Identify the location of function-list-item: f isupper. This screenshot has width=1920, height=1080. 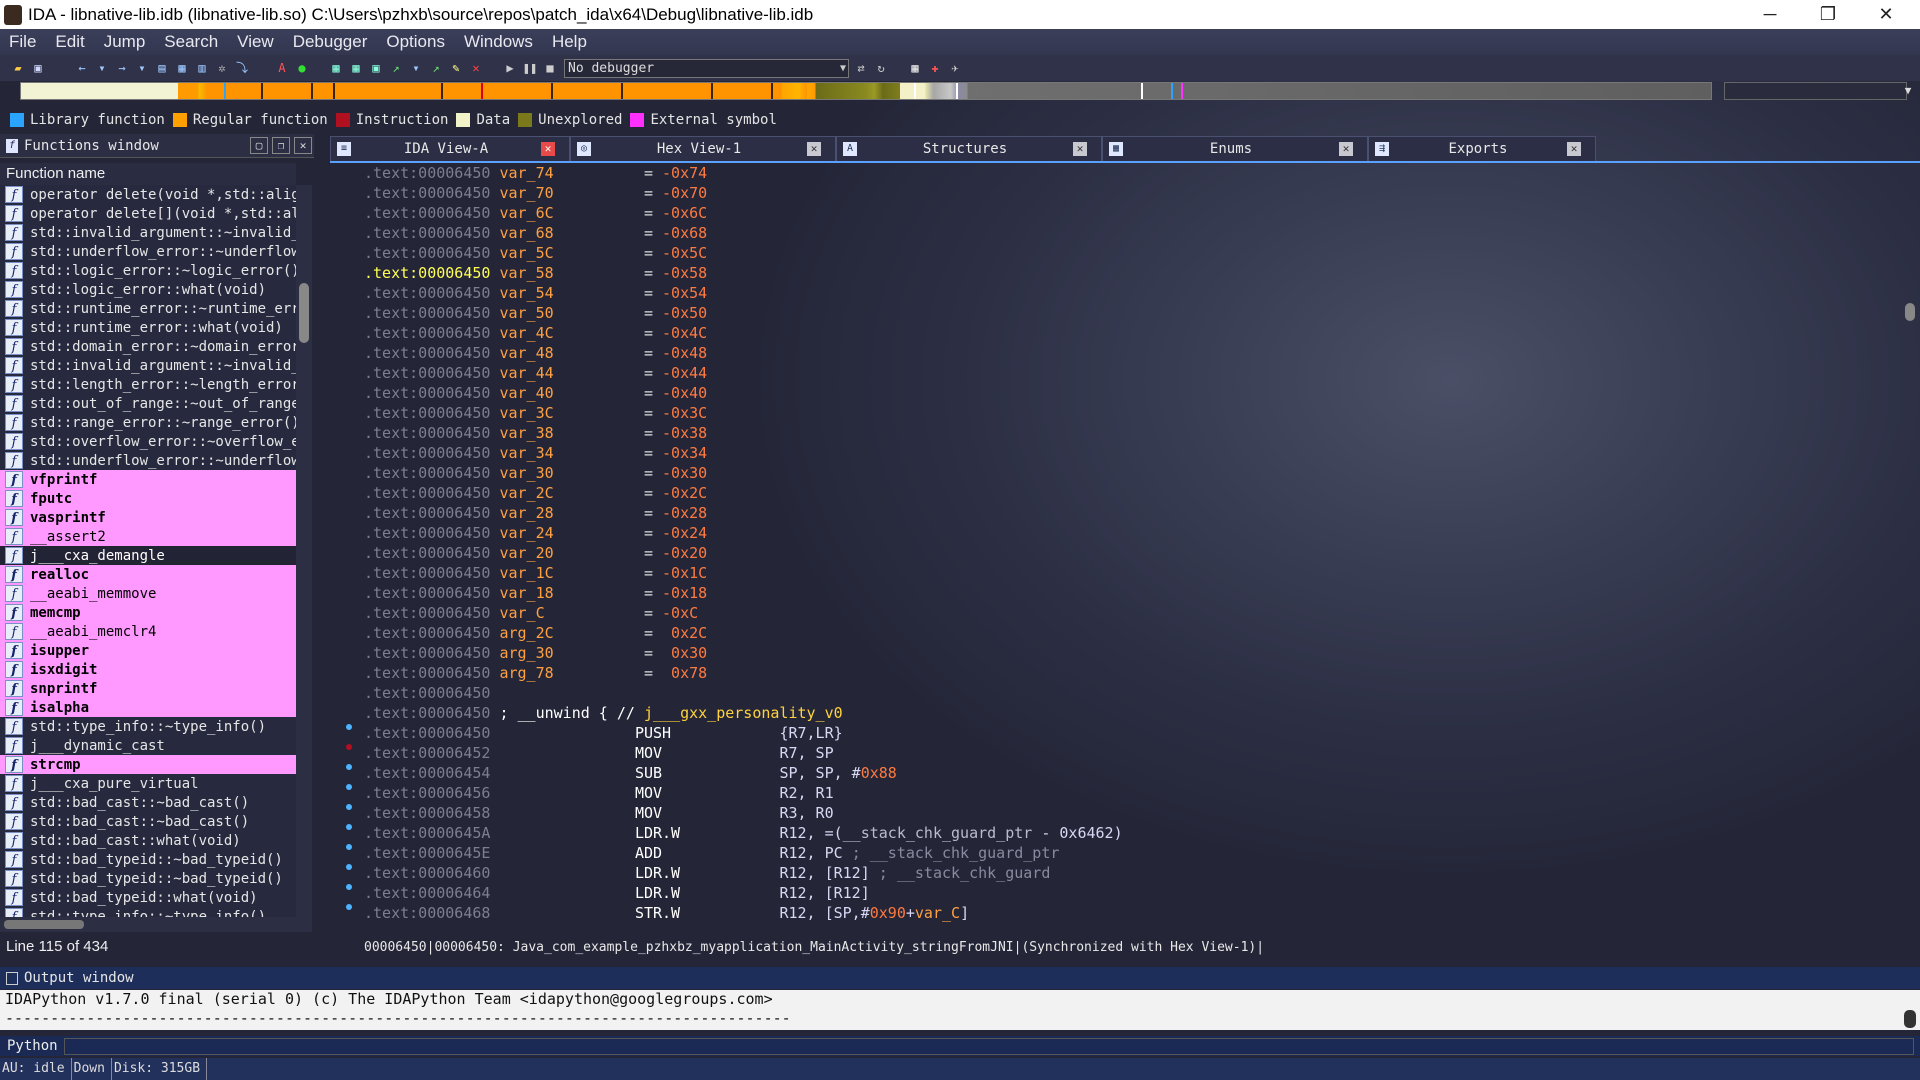
(148, 650).